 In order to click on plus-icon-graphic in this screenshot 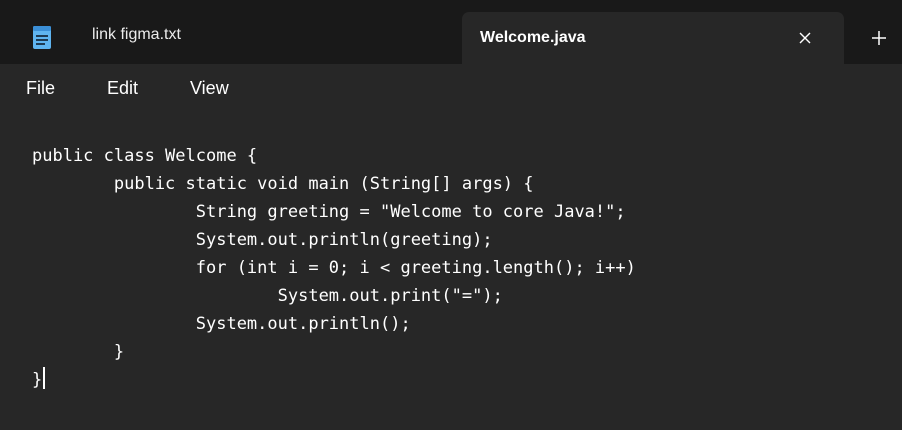, I will do `click(879, 38)`.